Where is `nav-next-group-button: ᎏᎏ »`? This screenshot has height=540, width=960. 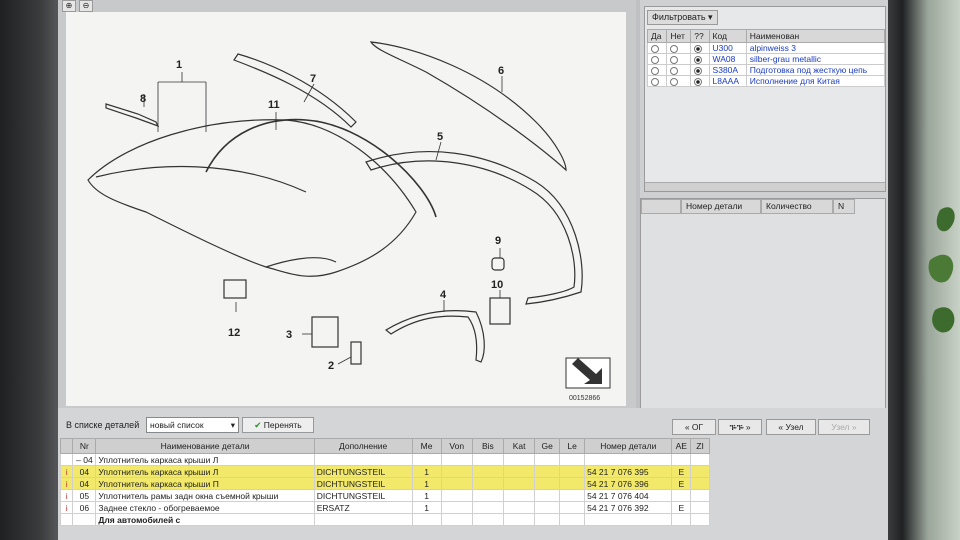 nav-next-group-button: ᎏᎏ » is located at coordinates (740, 427).